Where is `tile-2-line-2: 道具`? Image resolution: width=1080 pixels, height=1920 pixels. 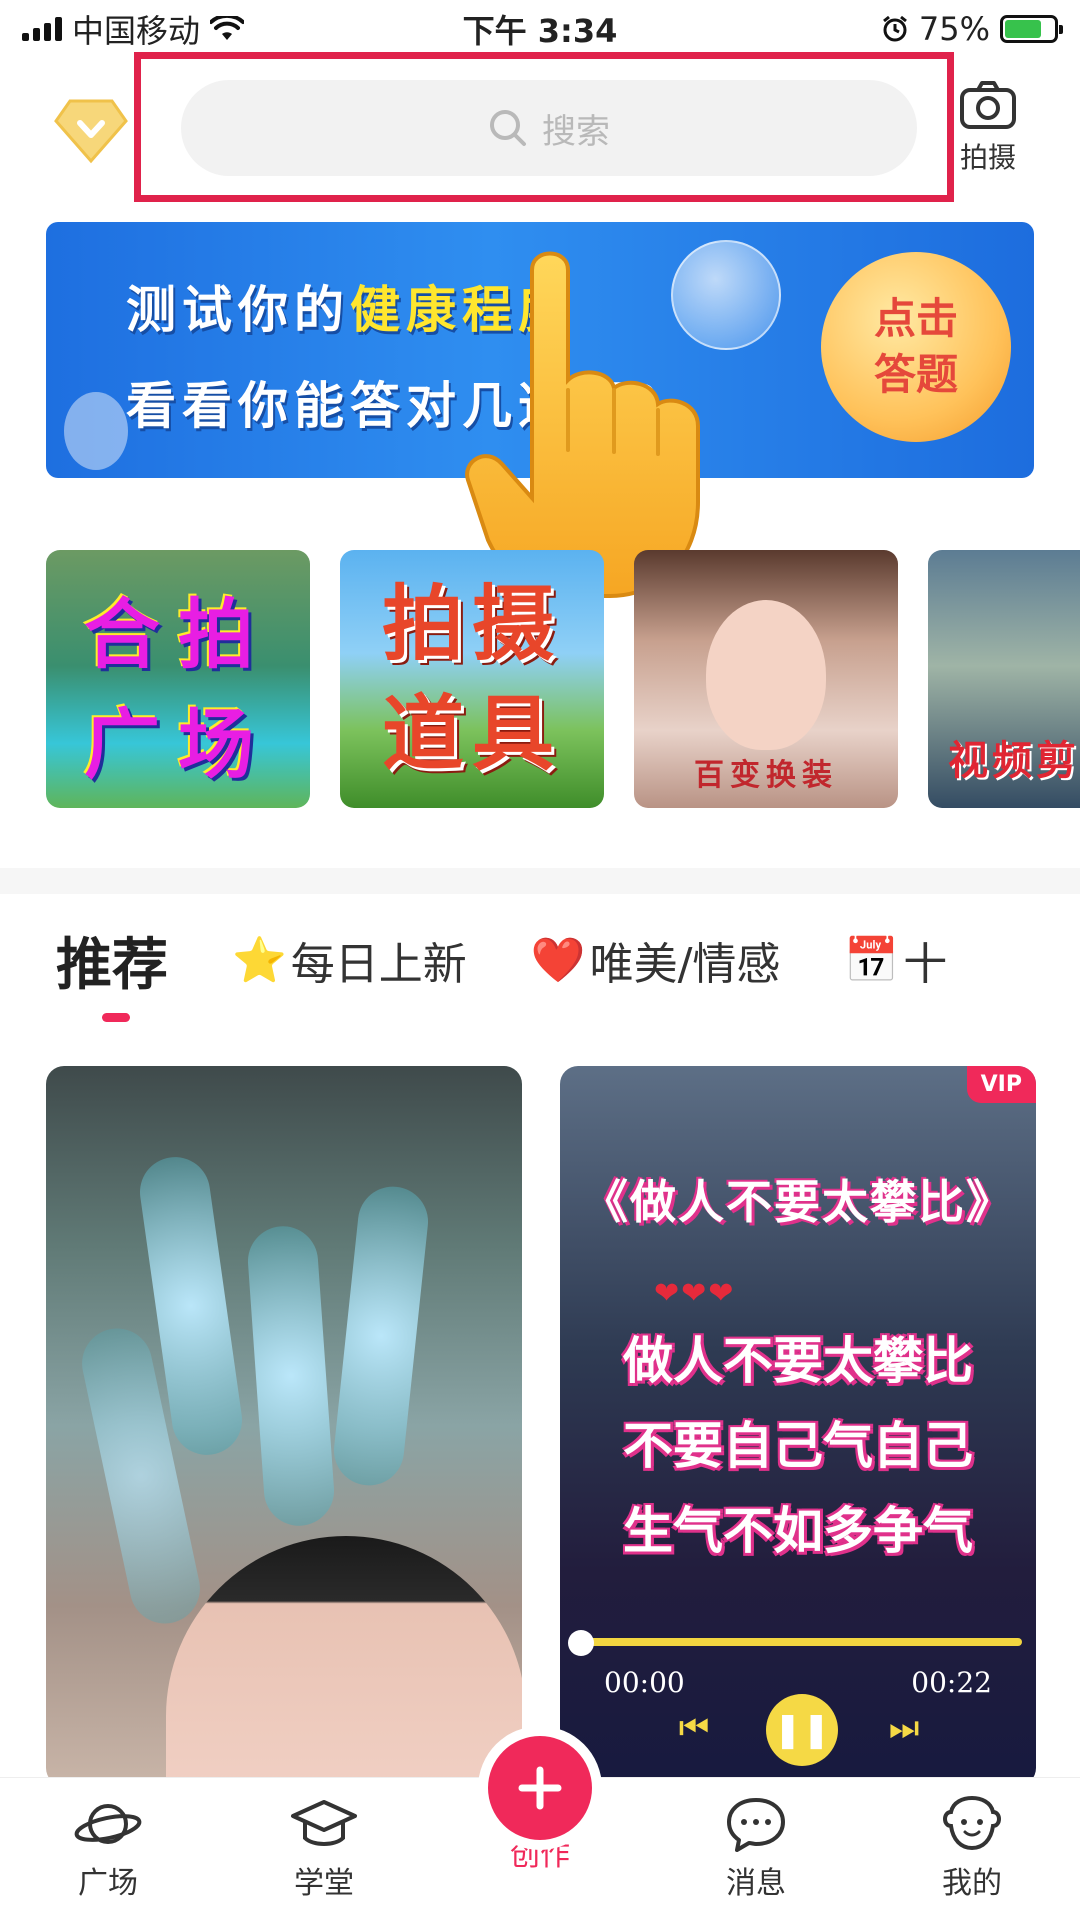
tile-2-line-2: 道具 is located at coordinates (471, 734).